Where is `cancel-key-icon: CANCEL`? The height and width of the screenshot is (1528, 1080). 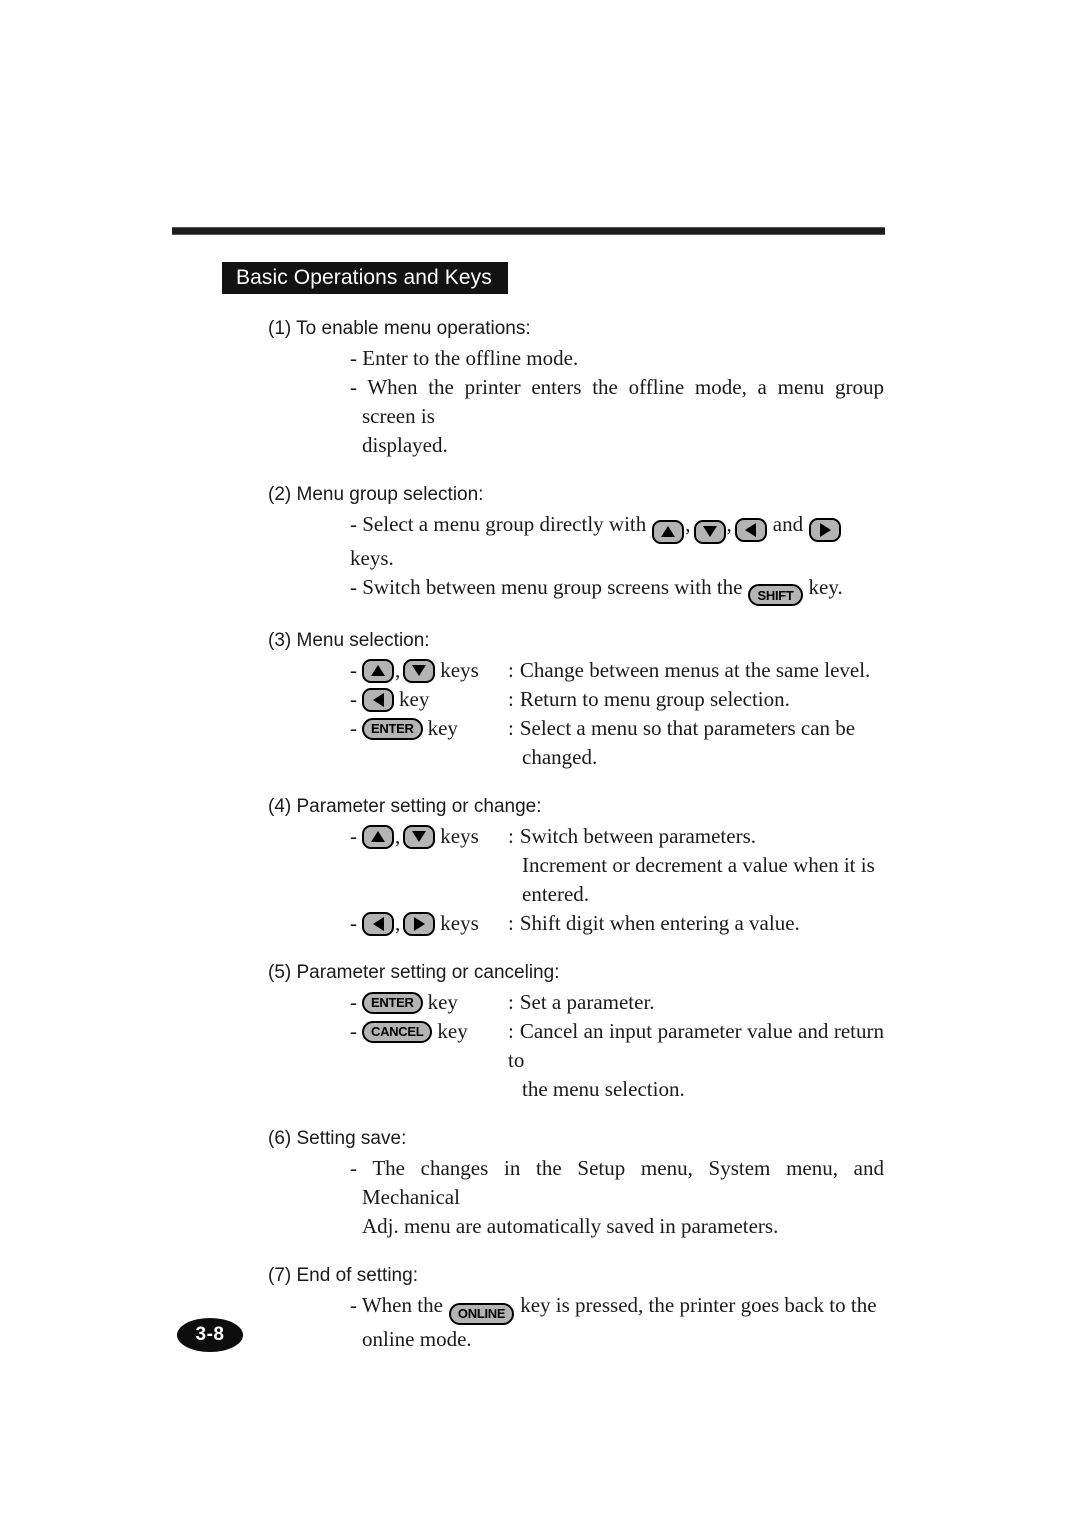
cancel-key-icon: CANCEL is located at coordinates (397, 1031).